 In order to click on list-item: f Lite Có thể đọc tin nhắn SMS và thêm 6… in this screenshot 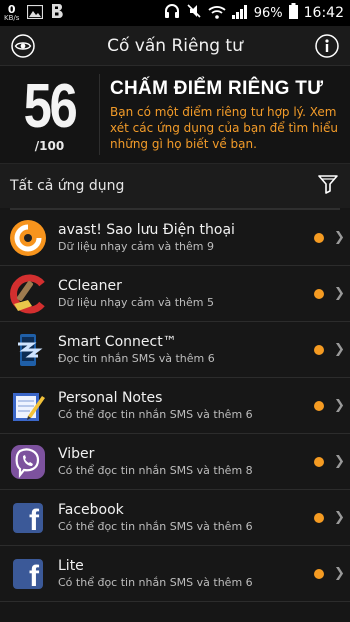, I will do `click(175, 574)`.